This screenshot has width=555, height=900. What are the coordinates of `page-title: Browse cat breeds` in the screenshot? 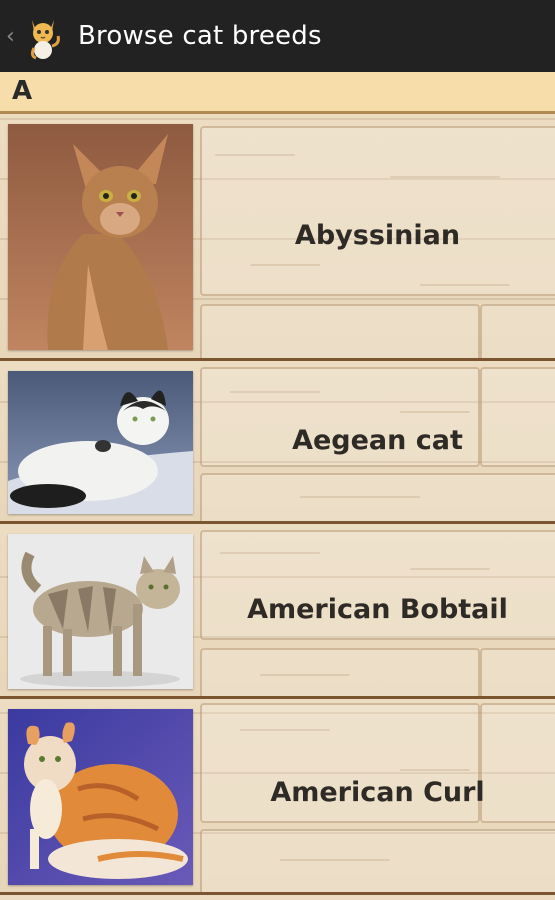 It's located at (200, 36).